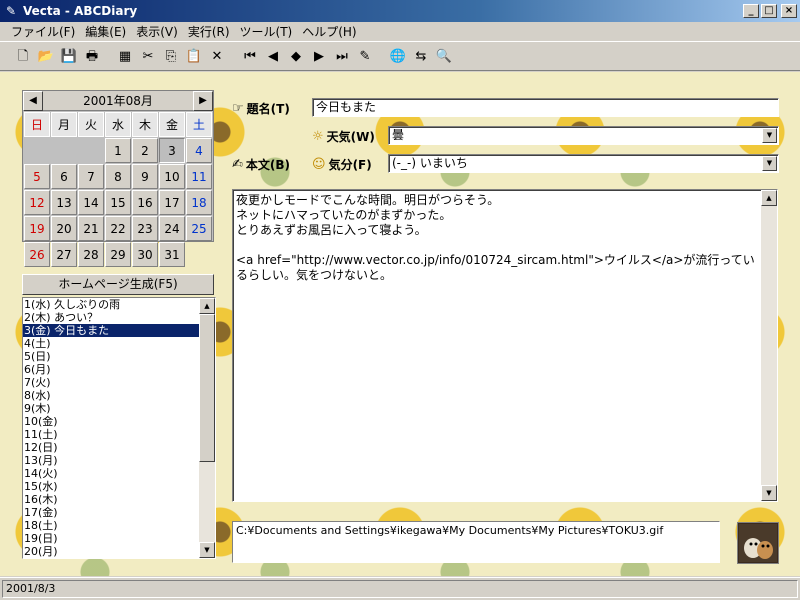 This screenshot has height=600, width=800. Describe the element at coordinates (33, 101) in the screenshot. I see `prev-month-button: ◀` at that location.